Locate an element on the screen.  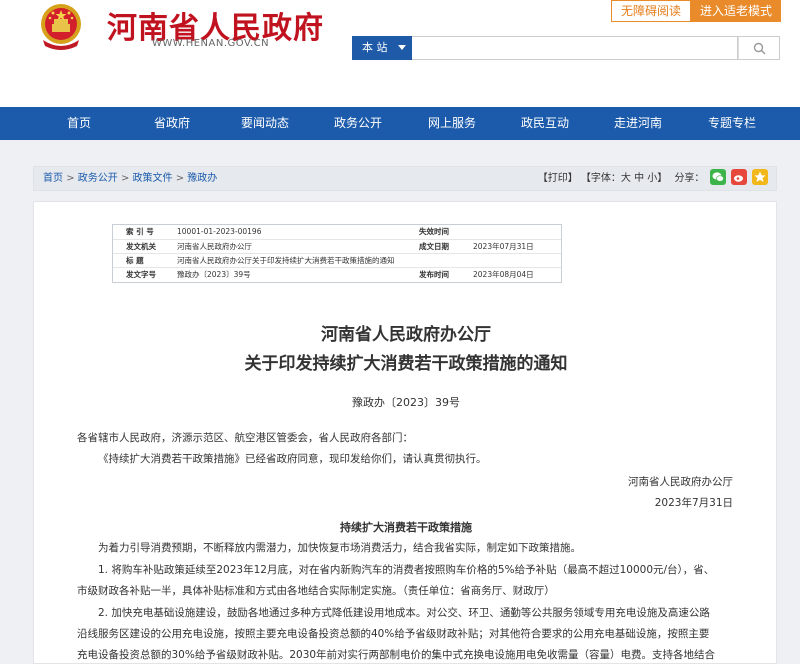
search-scope-label: 本 站 is located at coordinates (375, 47).